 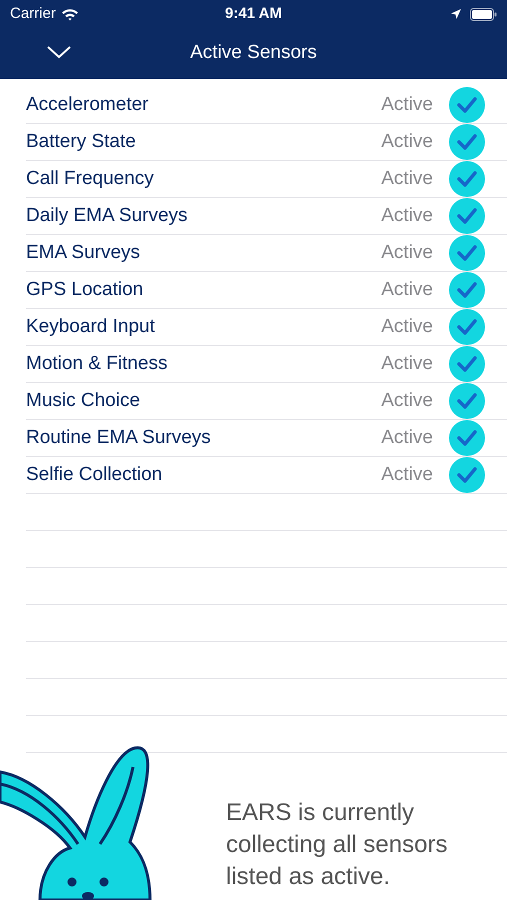 I want to click on sensor-row: Motion & Fitness Active, so click(x=266, y=364).